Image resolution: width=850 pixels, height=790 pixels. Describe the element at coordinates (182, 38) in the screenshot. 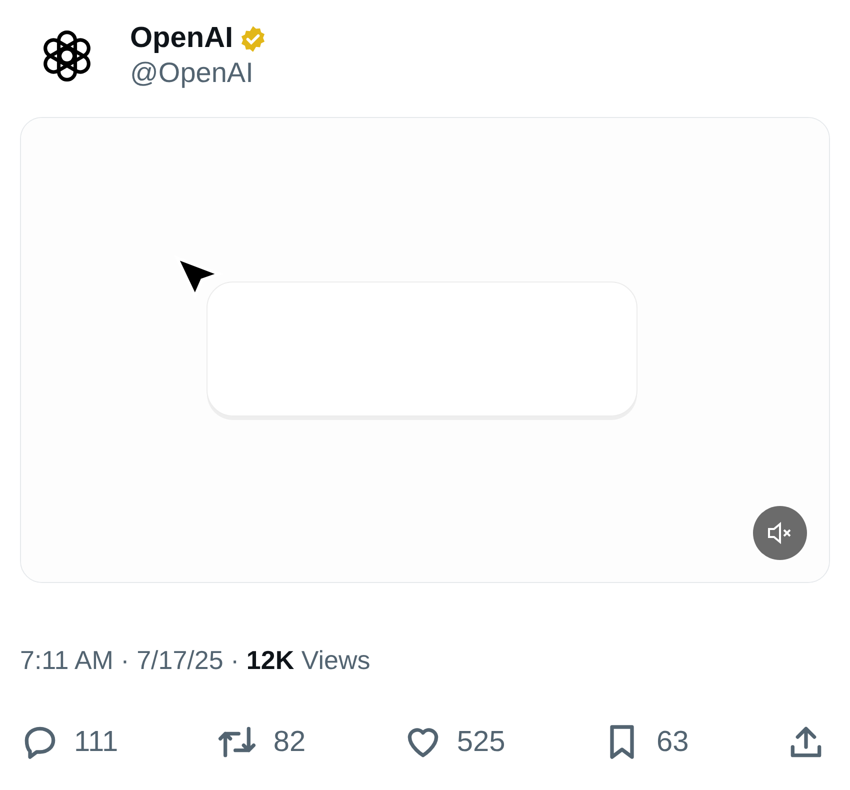

I see `author-name: OpenAI` at that location.